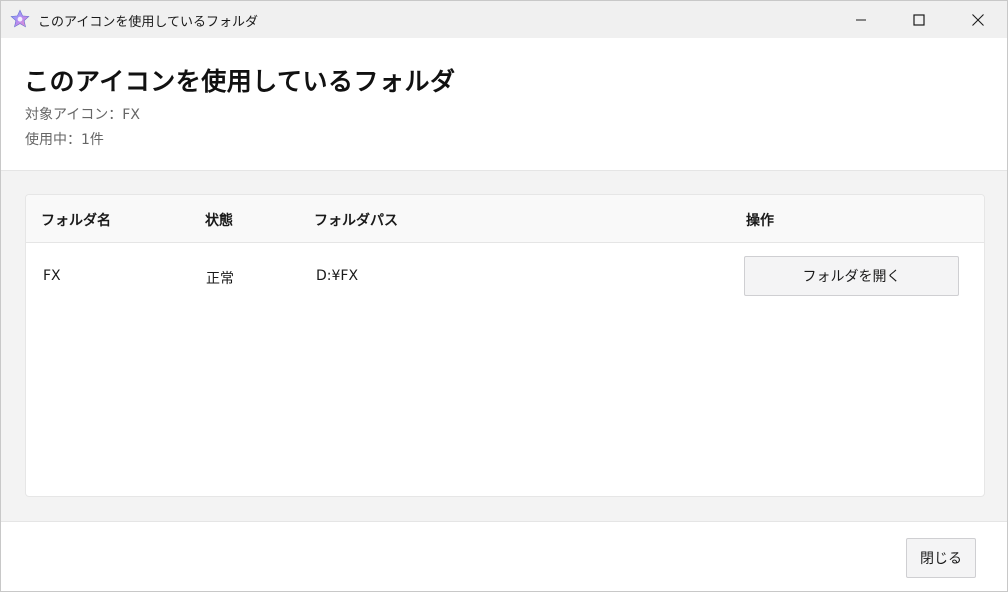 Image resolution: width=1008 pixels, height=592 pixels. What do you see at coordinates (505, 277) in the screenshot?
I see `table-row: FX 正常 D:¥FX フォルダを開く` at bounding box center [505, 277].